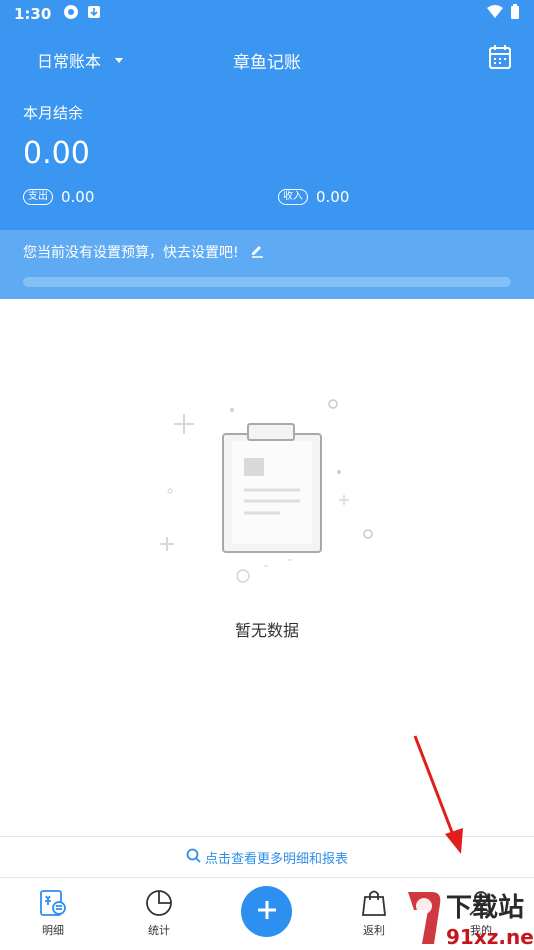  I want to click on shopping-bag-icon, so click(374, 903).